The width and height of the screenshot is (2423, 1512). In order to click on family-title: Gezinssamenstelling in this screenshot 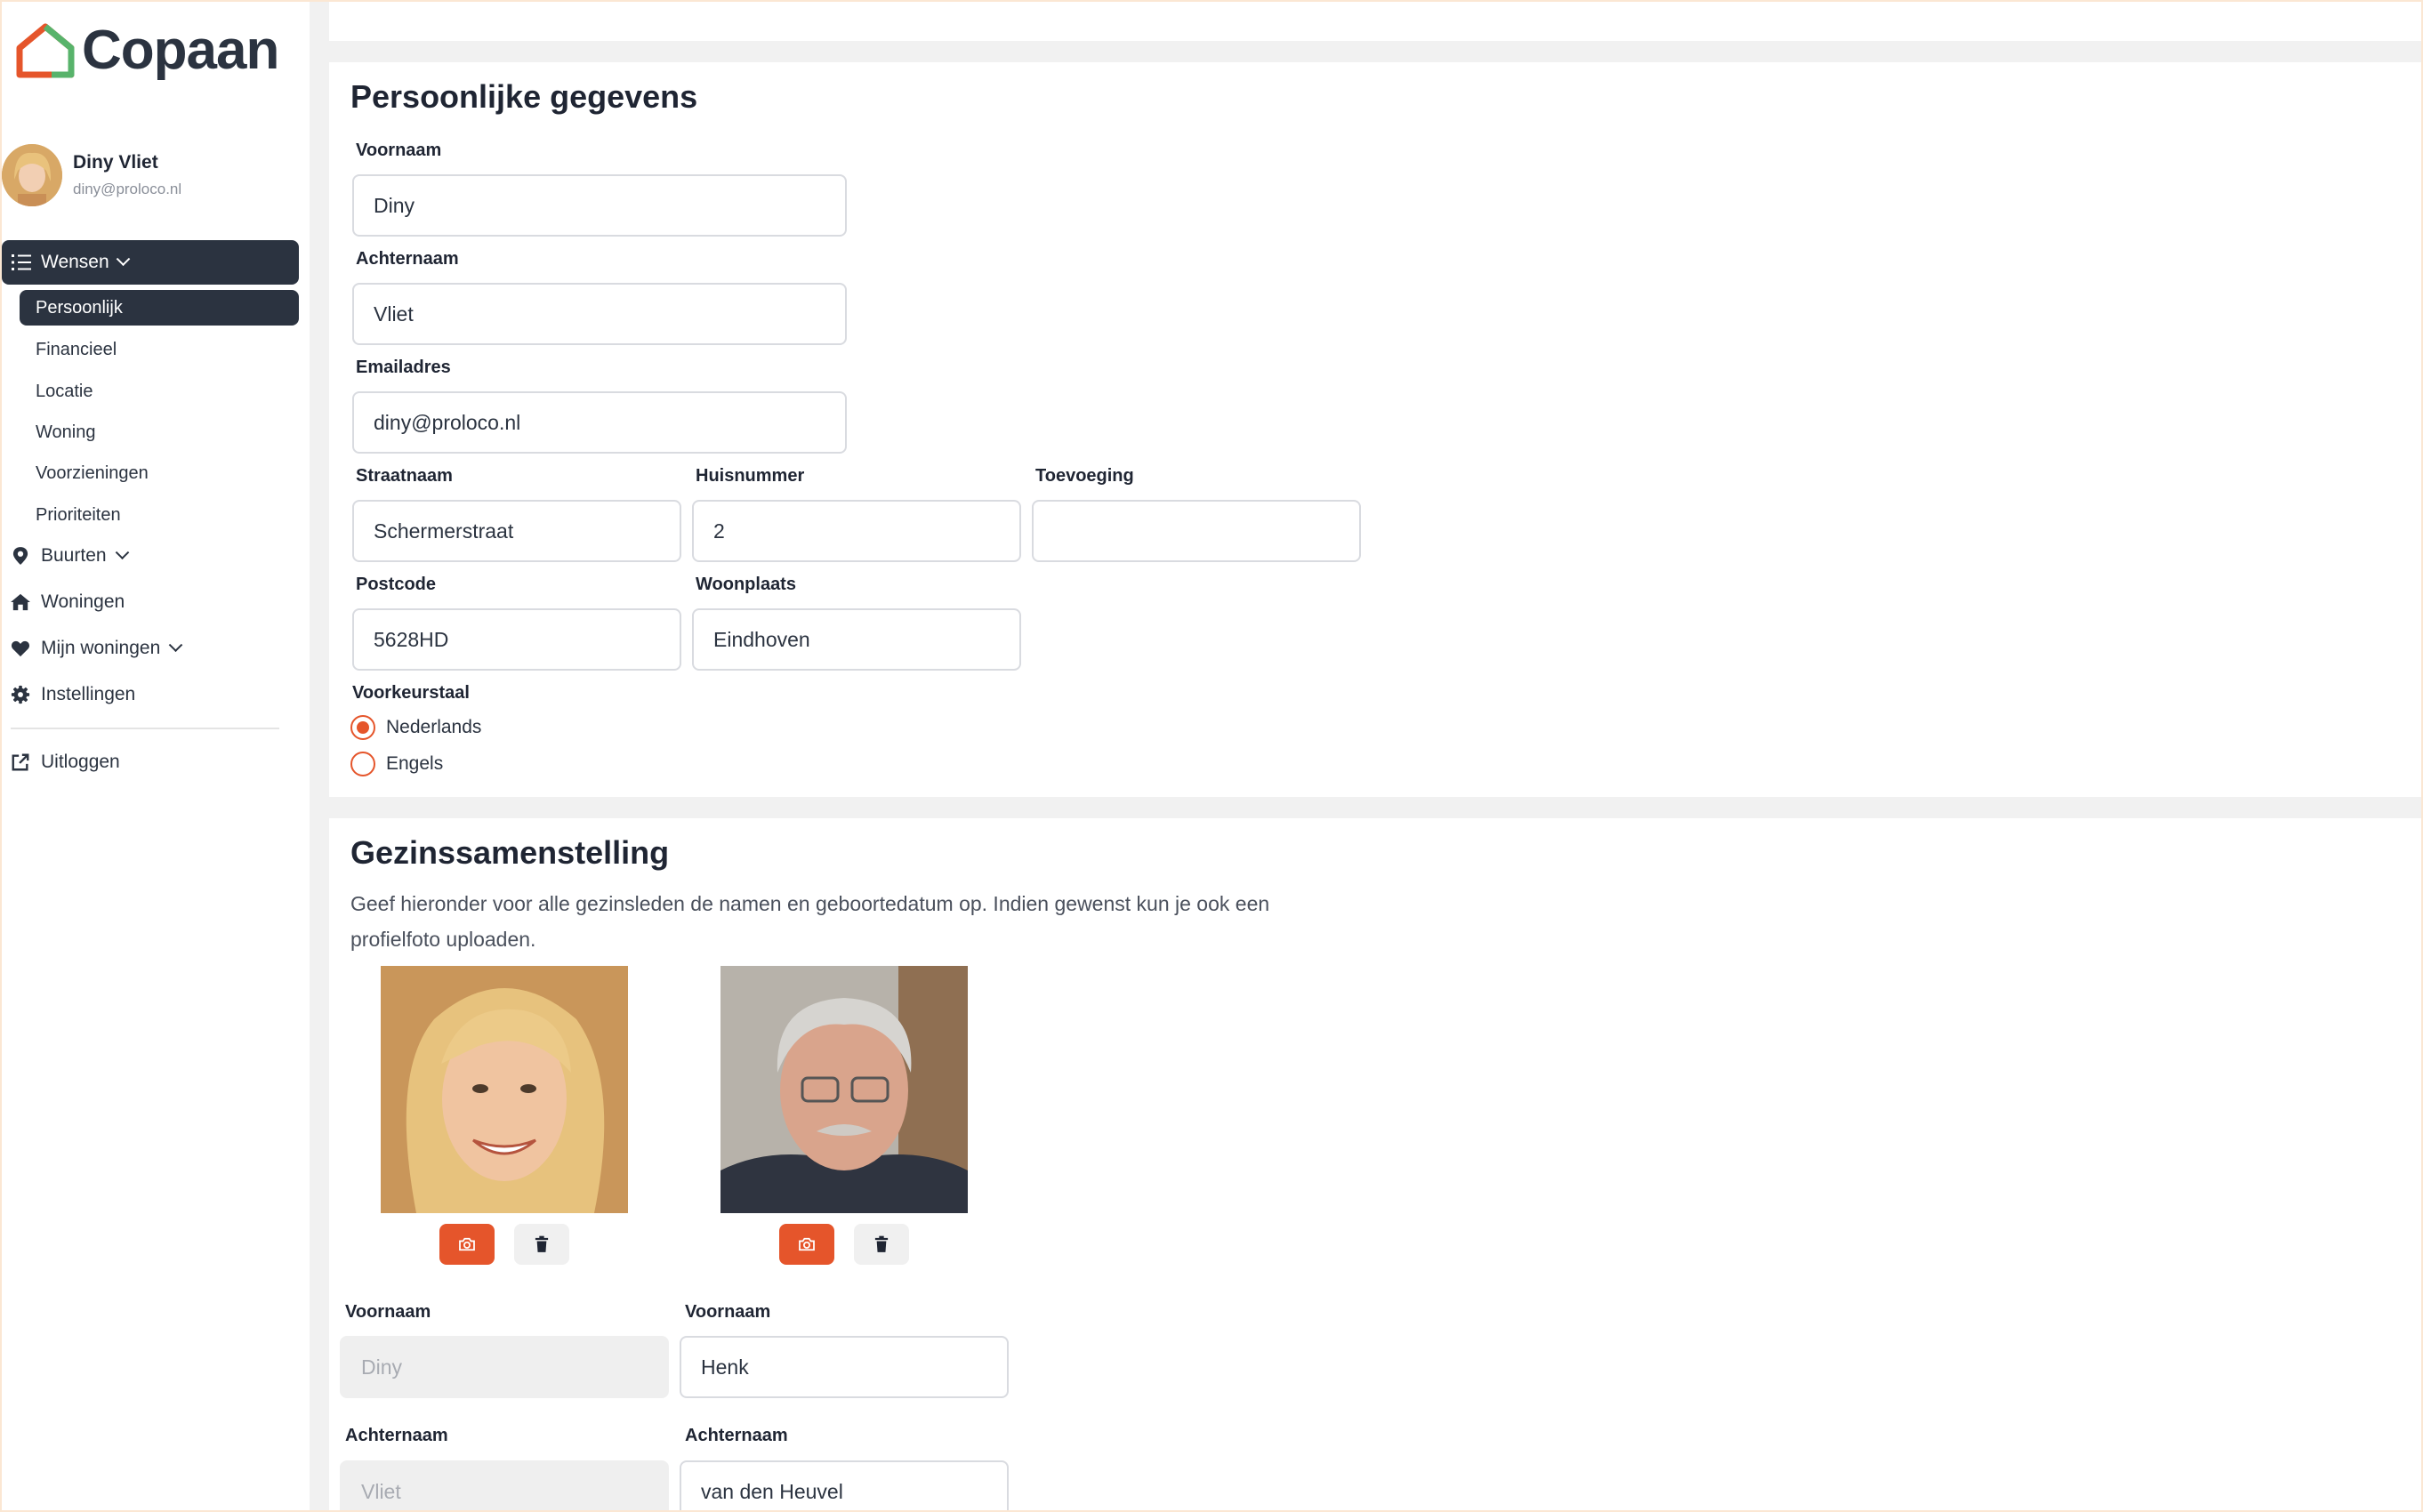, I will do `click(510, 852)`.